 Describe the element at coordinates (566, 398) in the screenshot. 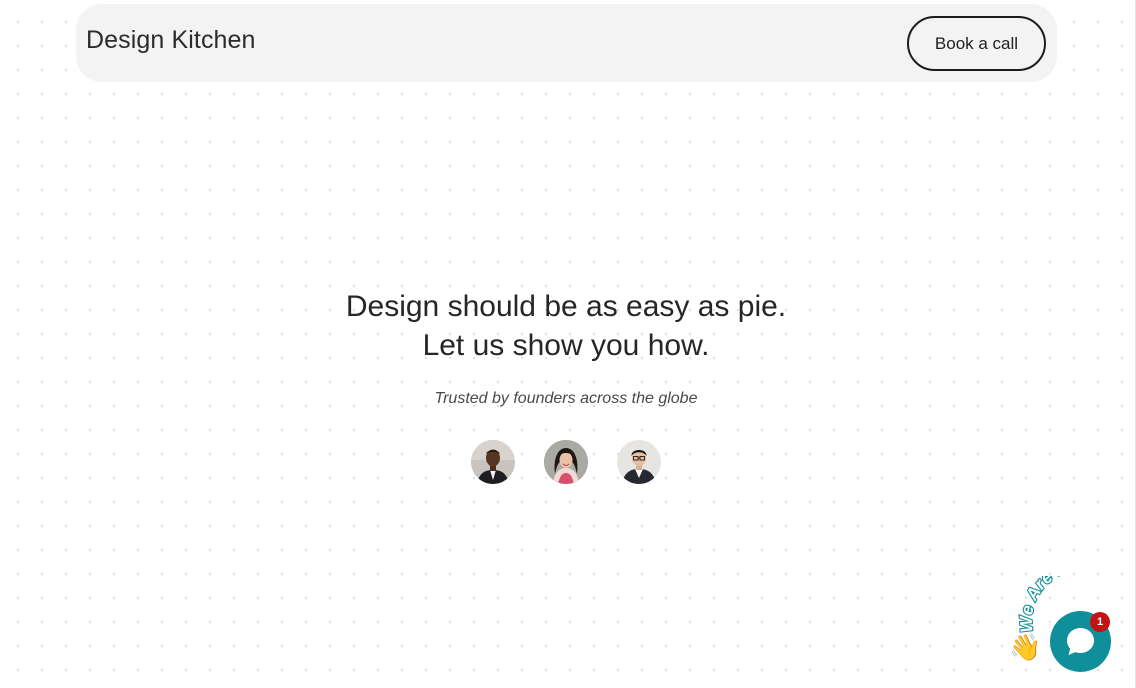

I see `hero-tagline: Trusted by founders across the globe` at that location.